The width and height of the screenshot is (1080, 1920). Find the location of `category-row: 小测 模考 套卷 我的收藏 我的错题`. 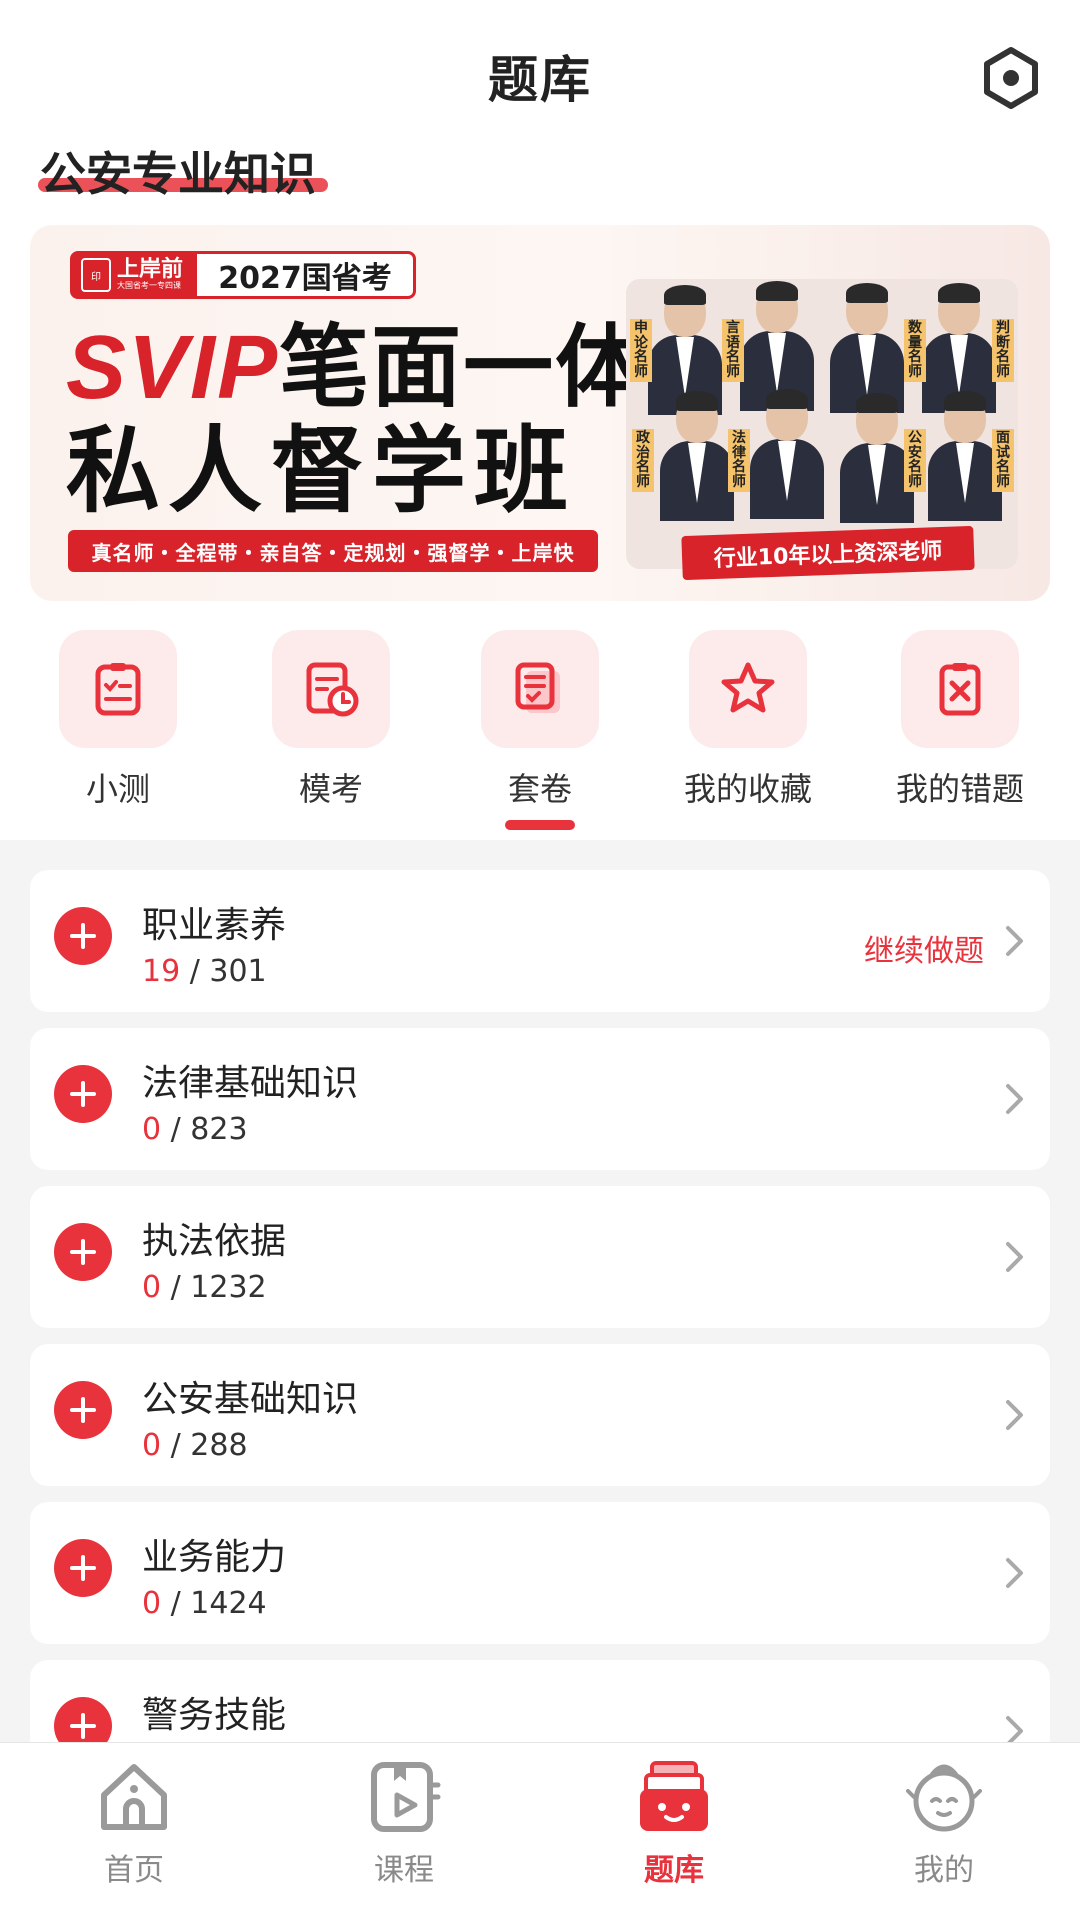

category-row: 小测 模考 套卷 我的收藏 我的错题 is located at coordinates (540, 730).